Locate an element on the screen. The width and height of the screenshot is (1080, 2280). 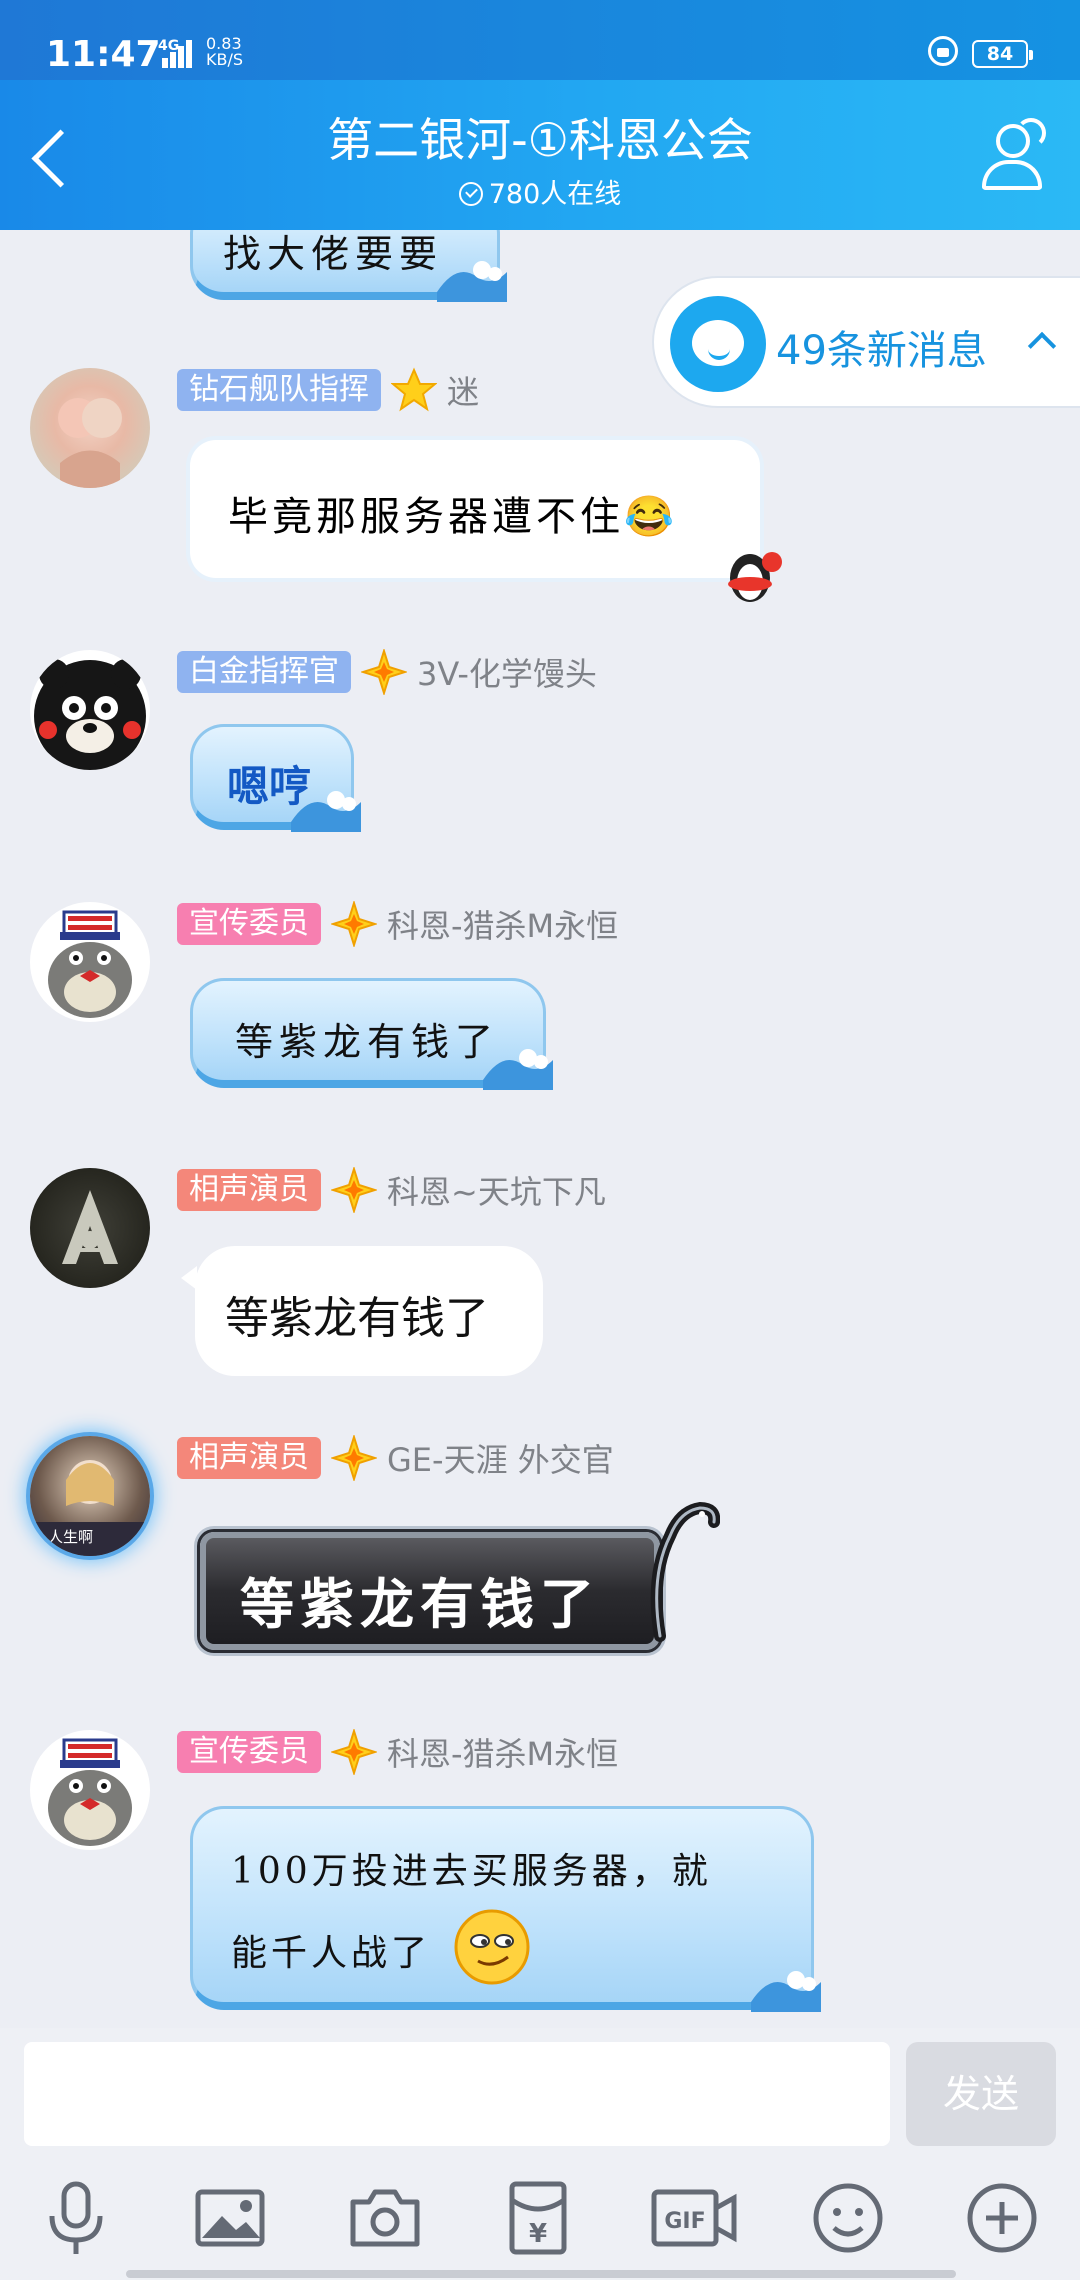
image-icon is located at coordinates (230, 2218).